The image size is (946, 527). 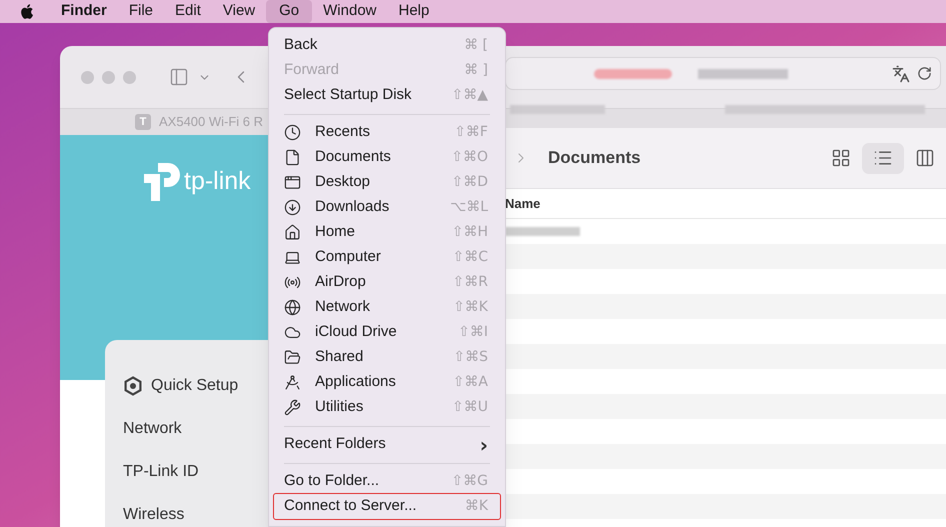 I want to click on menu-item: Desktop ⇧⌘D, so click(x=387, y=182).